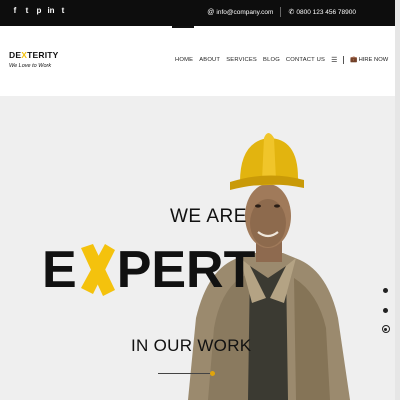 The width and height of the screenshot is (400, 400). What do you see at coordinates (59, 270) in the screenshot?
I see `headline-prefix: E` at bounding box center [59, 270].